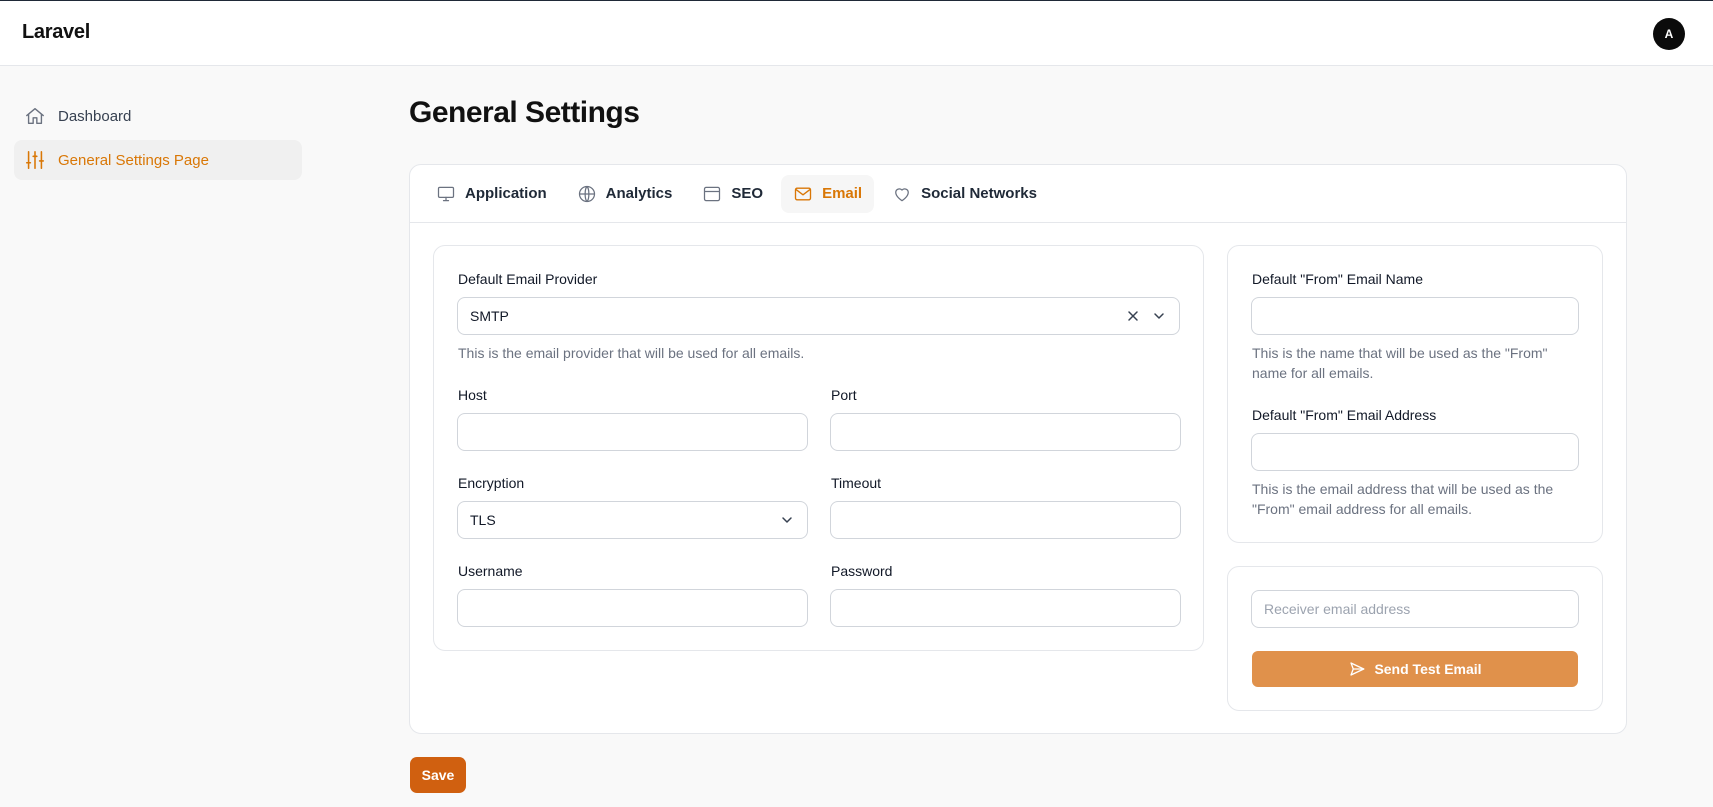 This screenshot has width=1713, height=807. I want to click on sidebar-item-general-settings: General Settings Page, so click(158, 160).